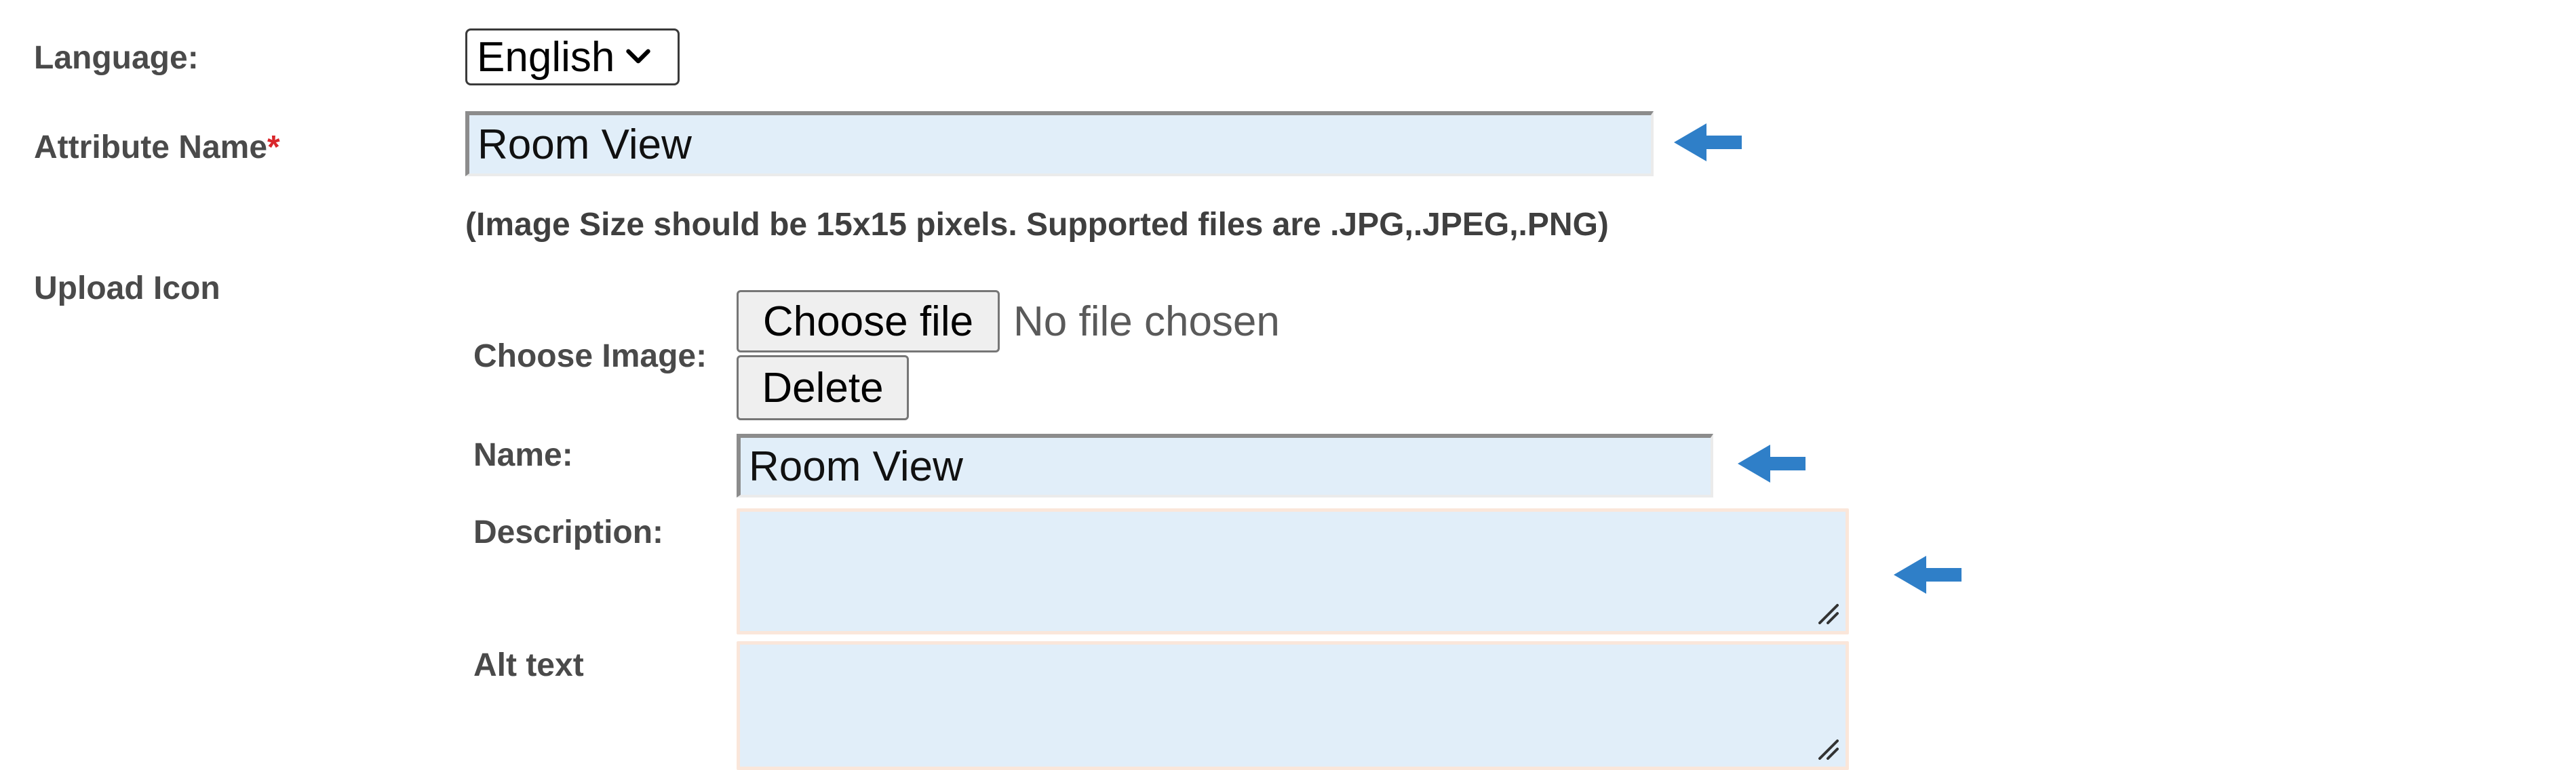  Describe the element at coordinates (116, 58) in the screenshot. I see `language-label: Language:` at that location.